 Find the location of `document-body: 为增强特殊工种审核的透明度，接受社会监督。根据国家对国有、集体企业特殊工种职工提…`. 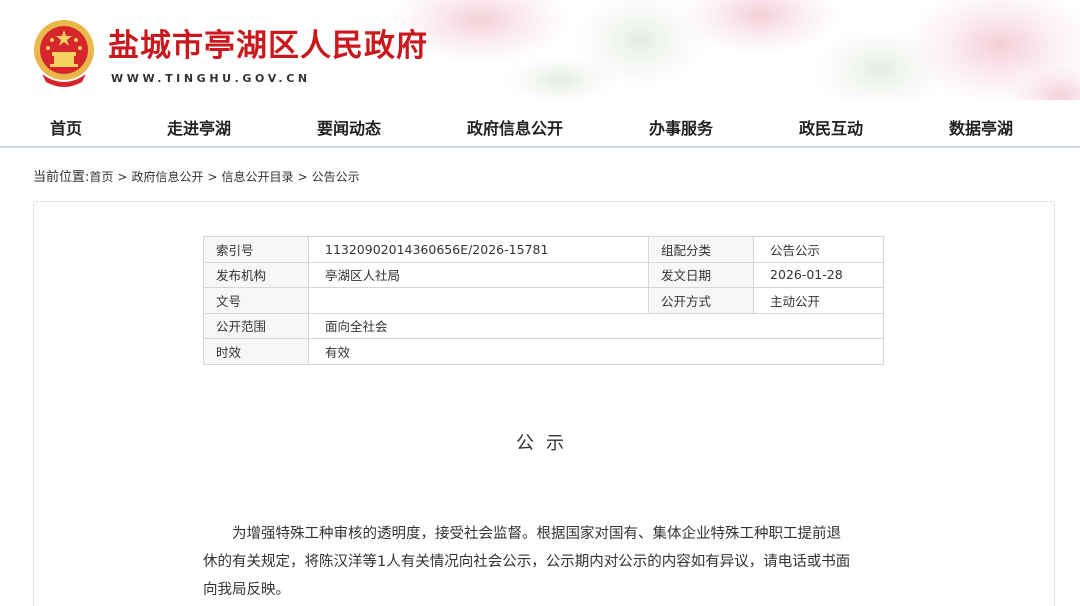

document-body: 为增强特殊工种审核的透明度，接受社会监督。根据国家对国有、集体企业特殊工种职工提… is located at coordinates (527, 562).